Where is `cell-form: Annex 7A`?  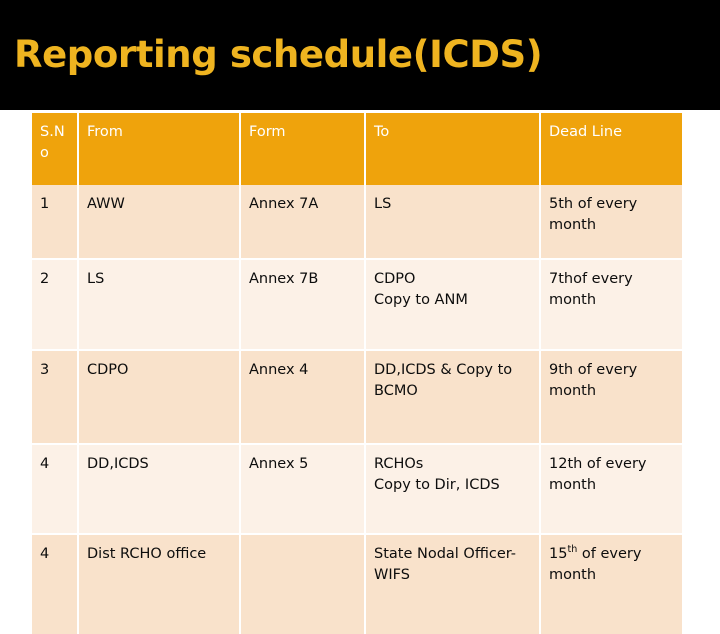 cell-form: Annex 7A is located at coordinates (303, 222).